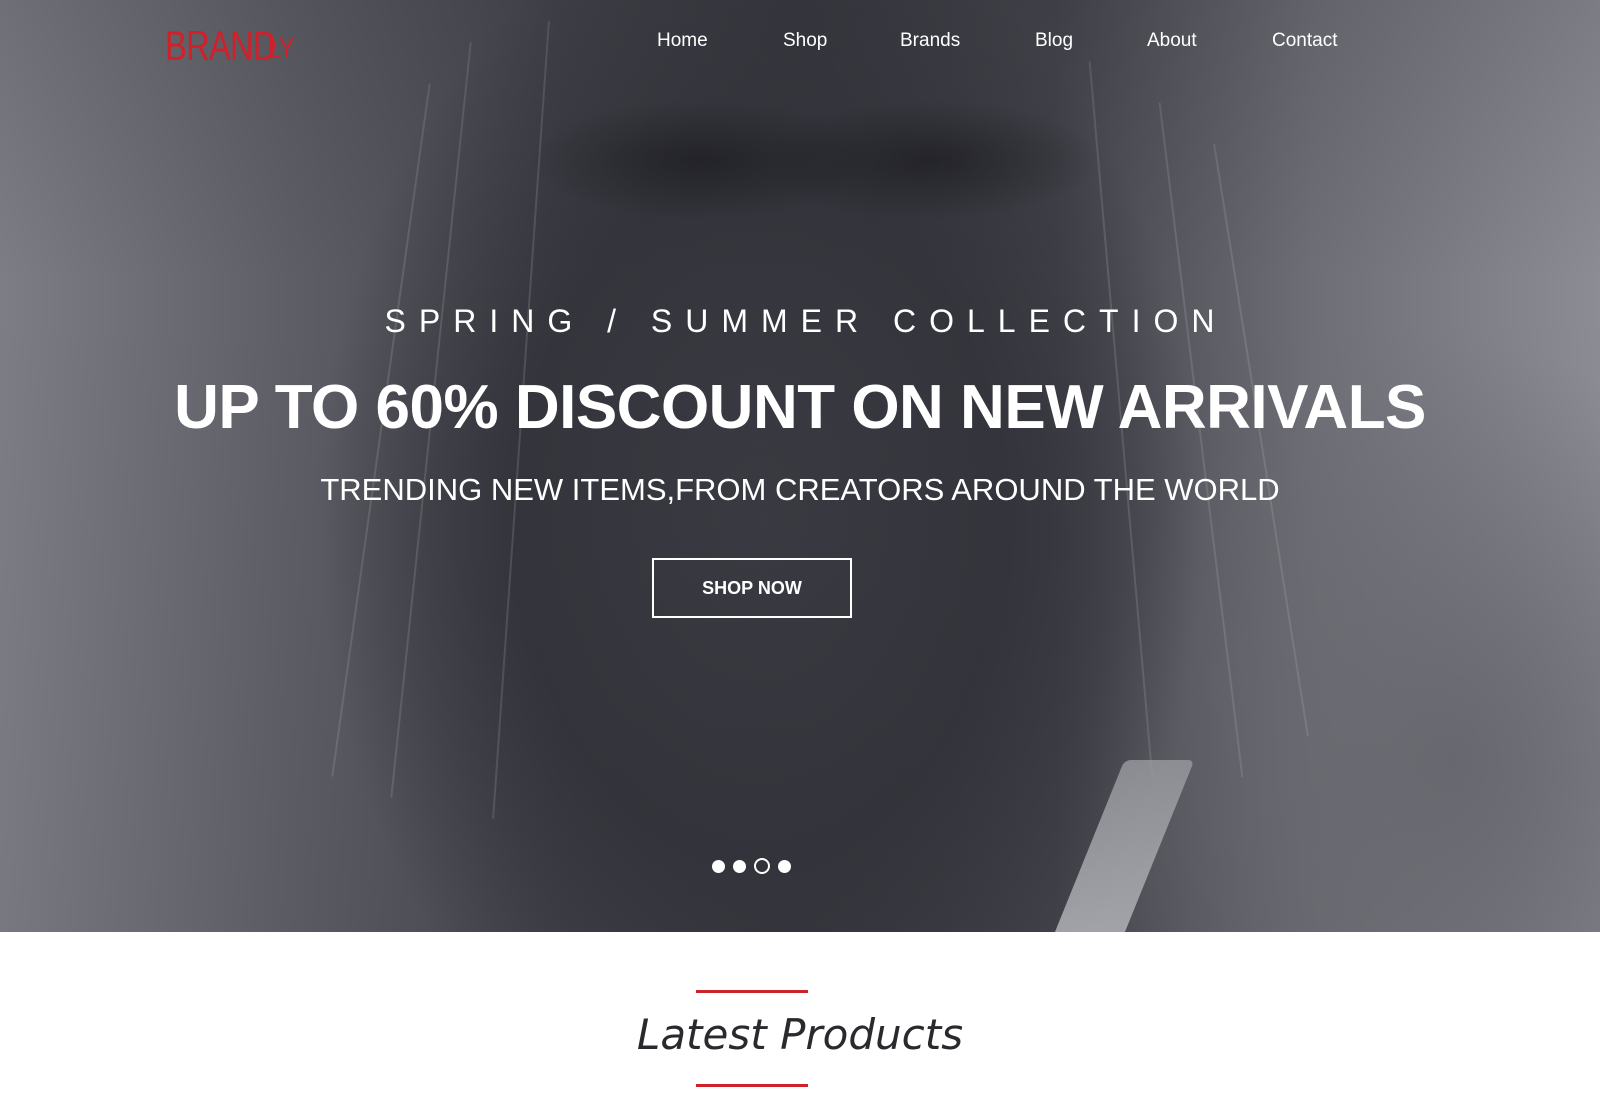  What do you see at coordinates (800, 1034) in the screenshot?
I see `latest-products-title: Latest Products` at bounding box center [800, 1034].